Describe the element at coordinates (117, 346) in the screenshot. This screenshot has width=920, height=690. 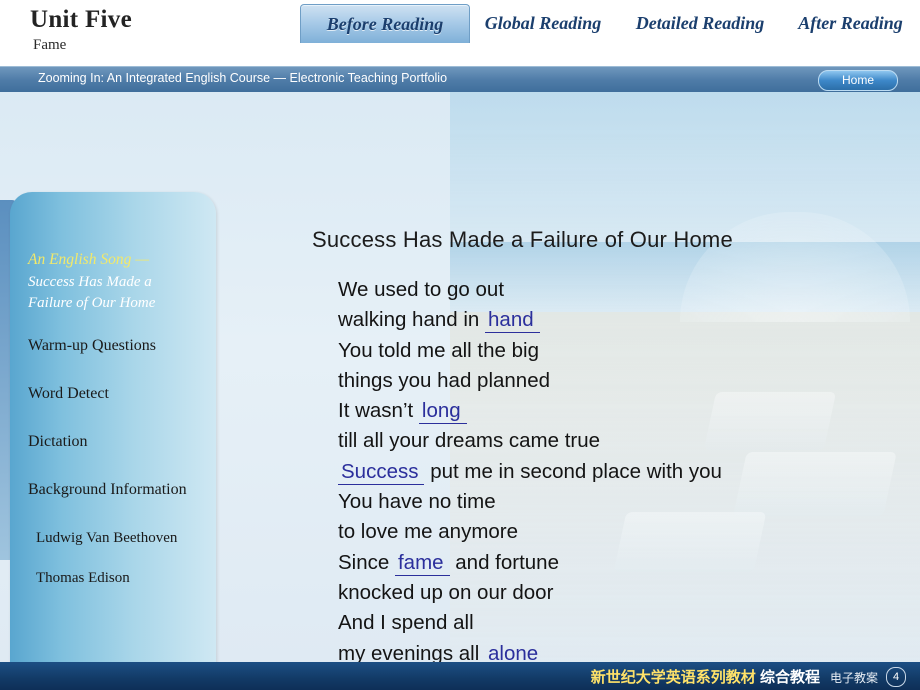
I see `sidebar-item-warm-up-questions: Warm-up Questions` at that location.